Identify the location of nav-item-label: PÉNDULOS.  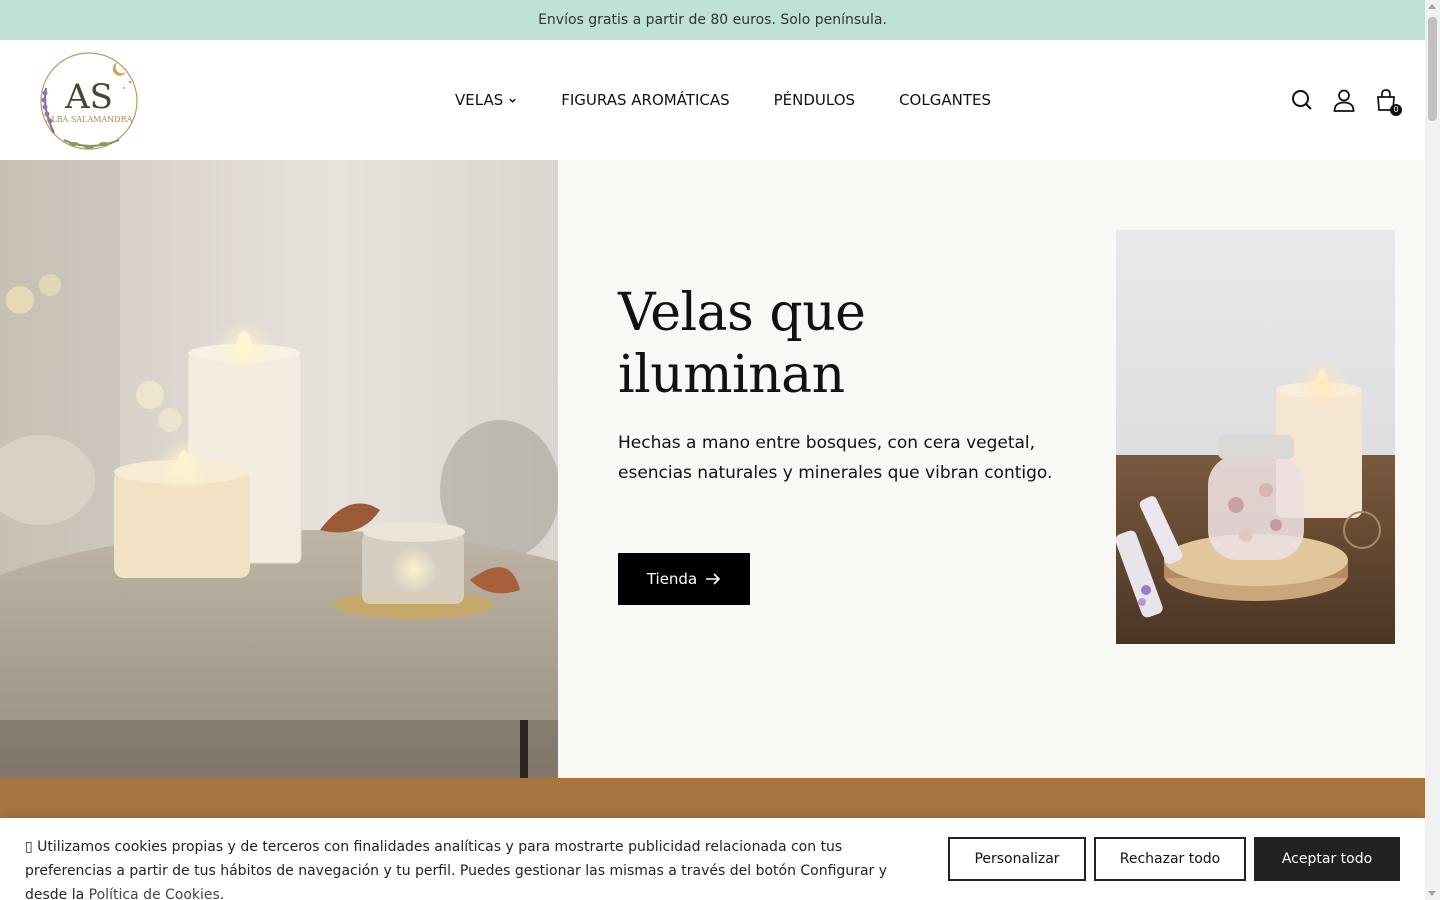
(814, 100).